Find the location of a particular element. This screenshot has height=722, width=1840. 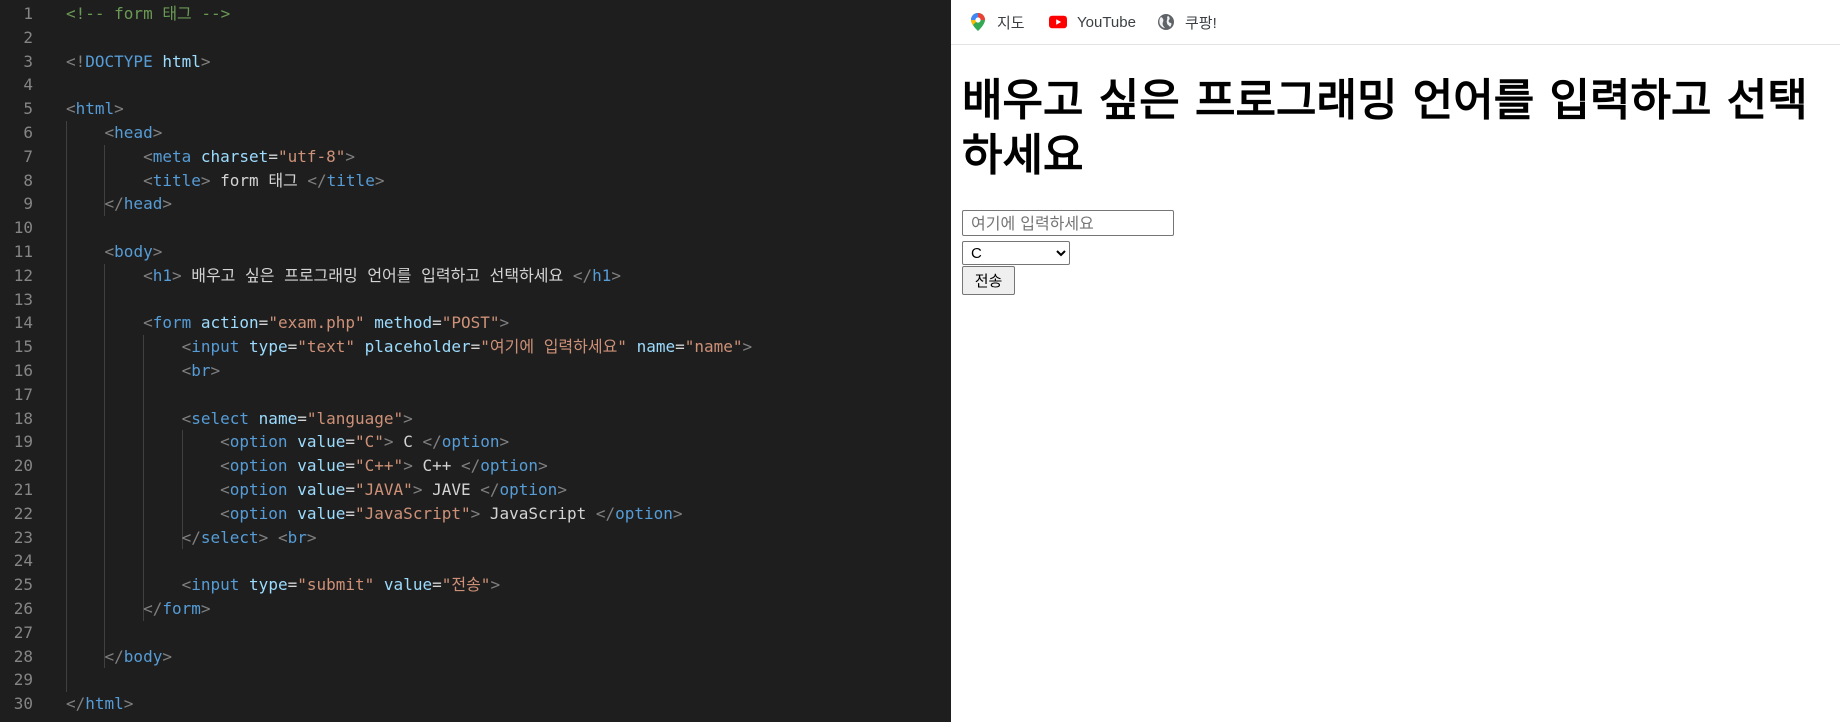

line-number: 15 is located at coordinates (23, 347).